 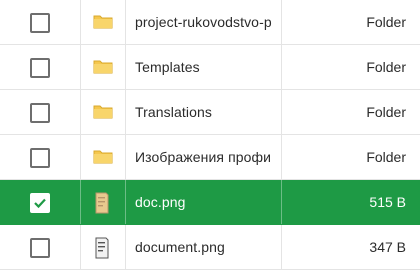 I want to click on file-size-cell: 515 B, so click(x=344, y=202).